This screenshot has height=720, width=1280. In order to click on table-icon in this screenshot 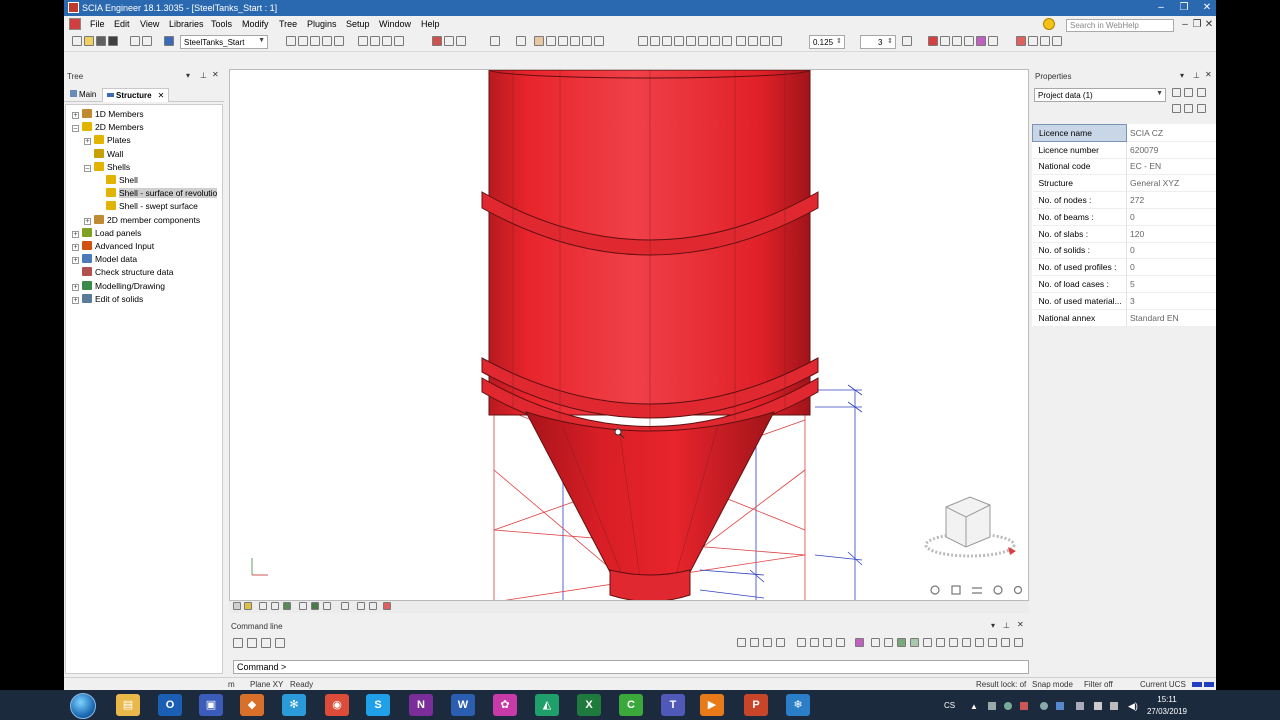, I will do `click(993, 41)`.